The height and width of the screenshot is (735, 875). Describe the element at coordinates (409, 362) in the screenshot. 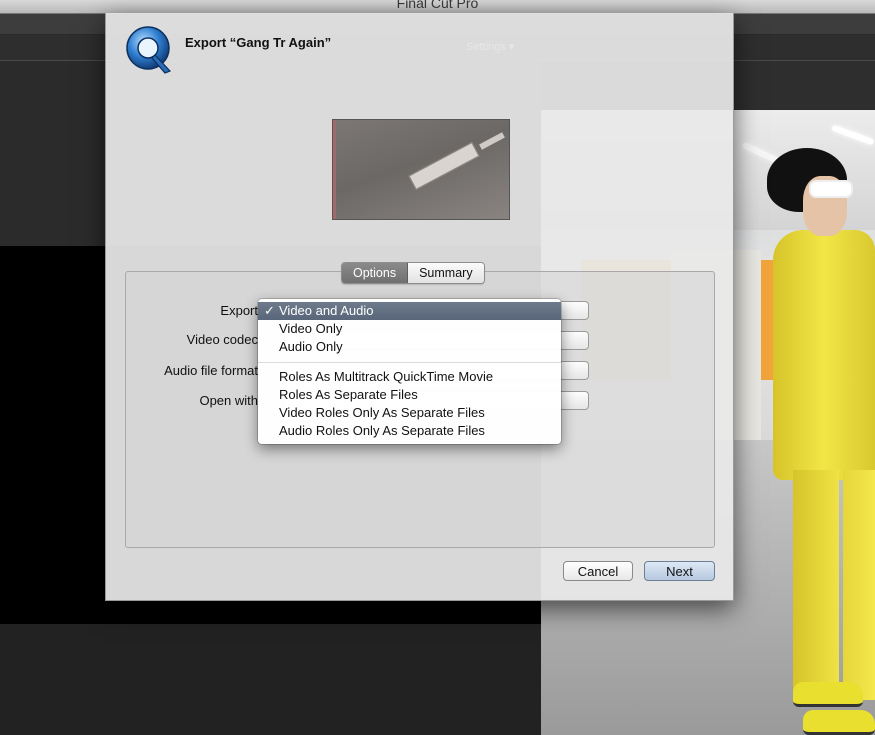

I see `menu-separator` at that location.